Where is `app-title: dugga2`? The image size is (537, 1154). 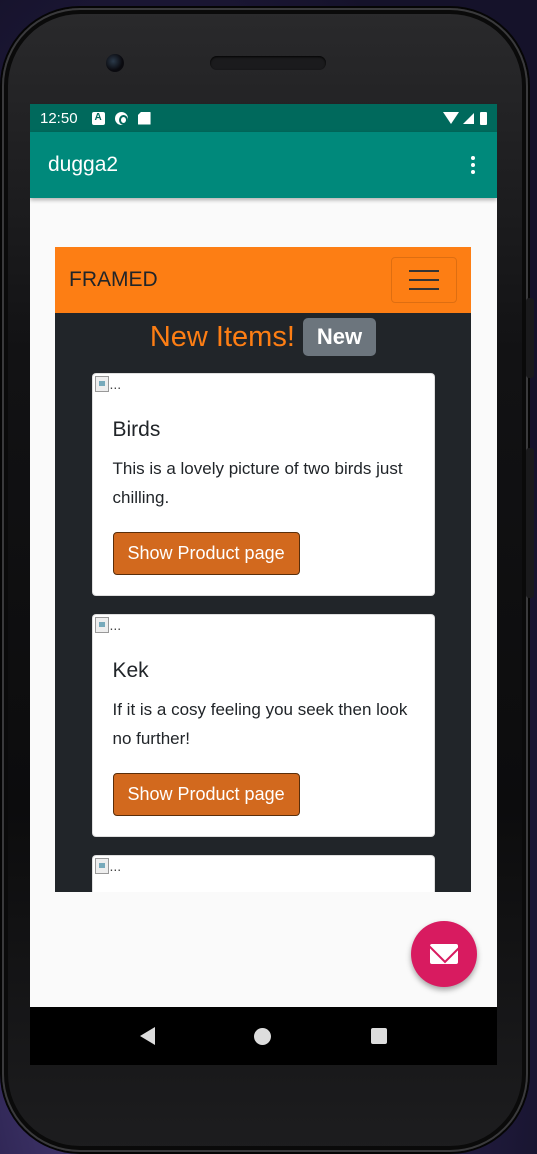 app-title: dugga2 is located at coordinates (83, 164).